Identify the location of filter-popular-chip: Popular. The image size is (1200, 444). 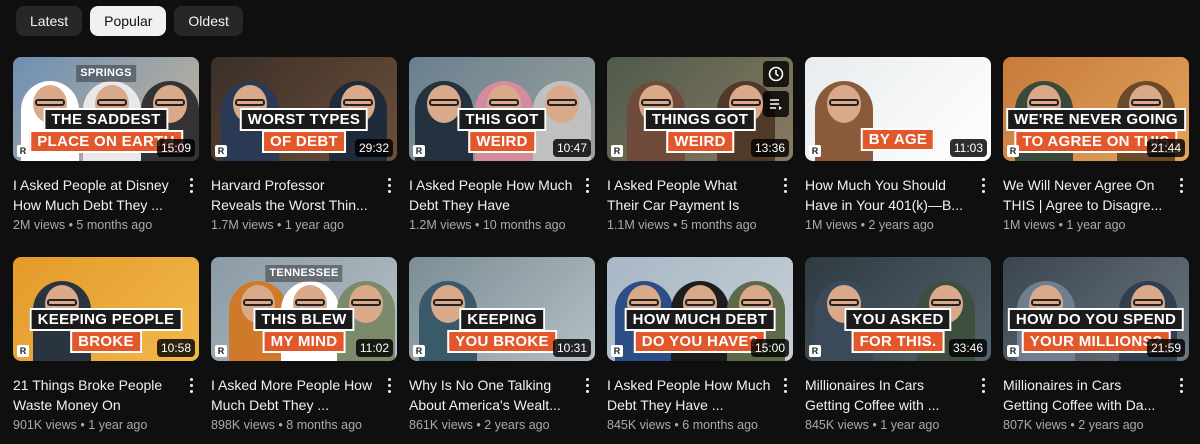
(128, 21).